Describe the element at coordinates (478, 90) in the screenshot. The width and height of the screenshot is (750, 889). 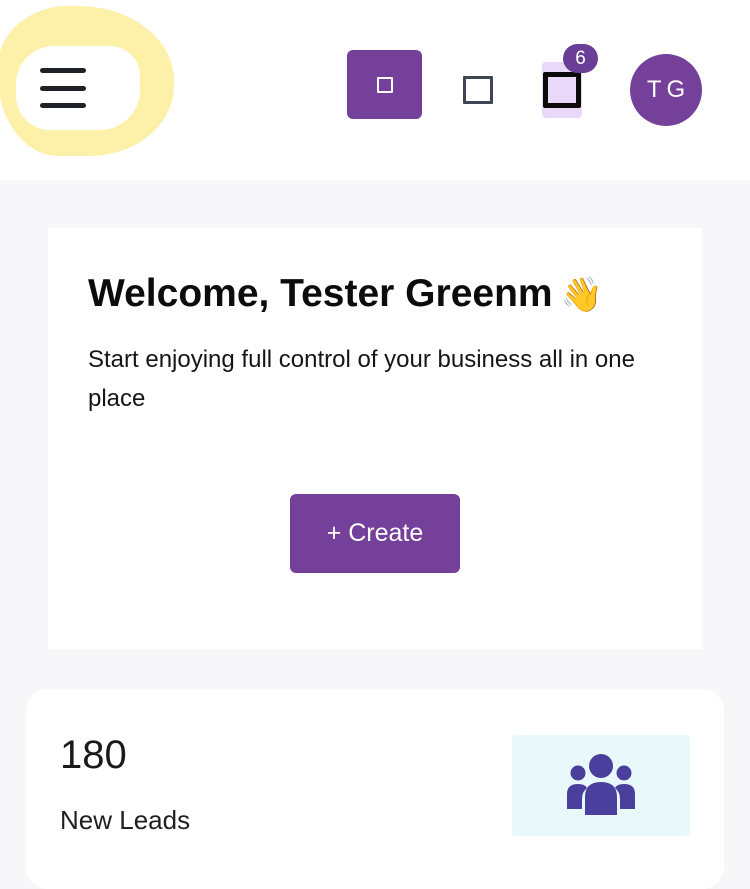
I see `outline-square-icon` at that location.